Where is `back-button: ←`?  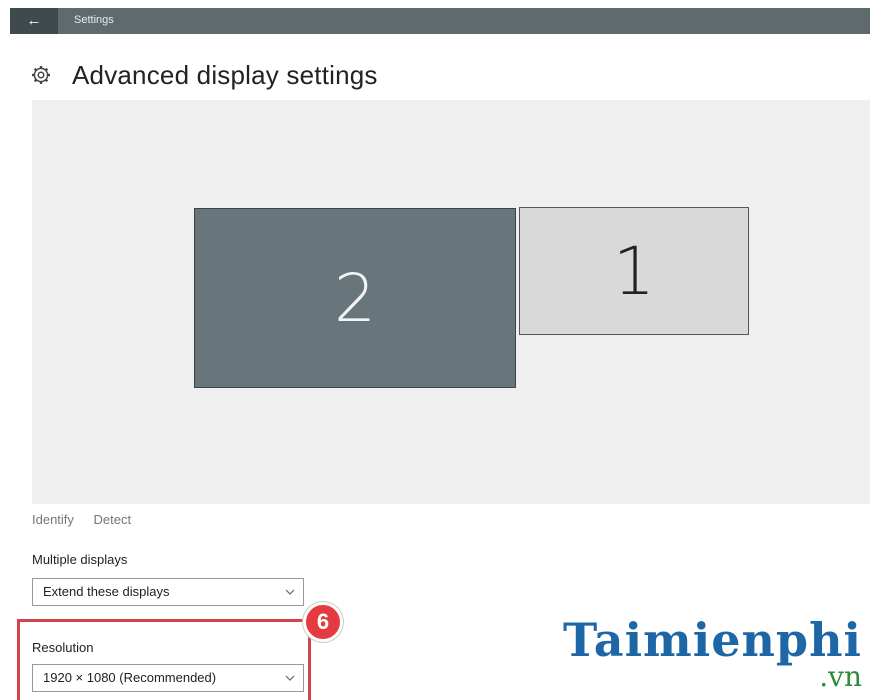 back-button: ← is located at coordinates (34, 21).